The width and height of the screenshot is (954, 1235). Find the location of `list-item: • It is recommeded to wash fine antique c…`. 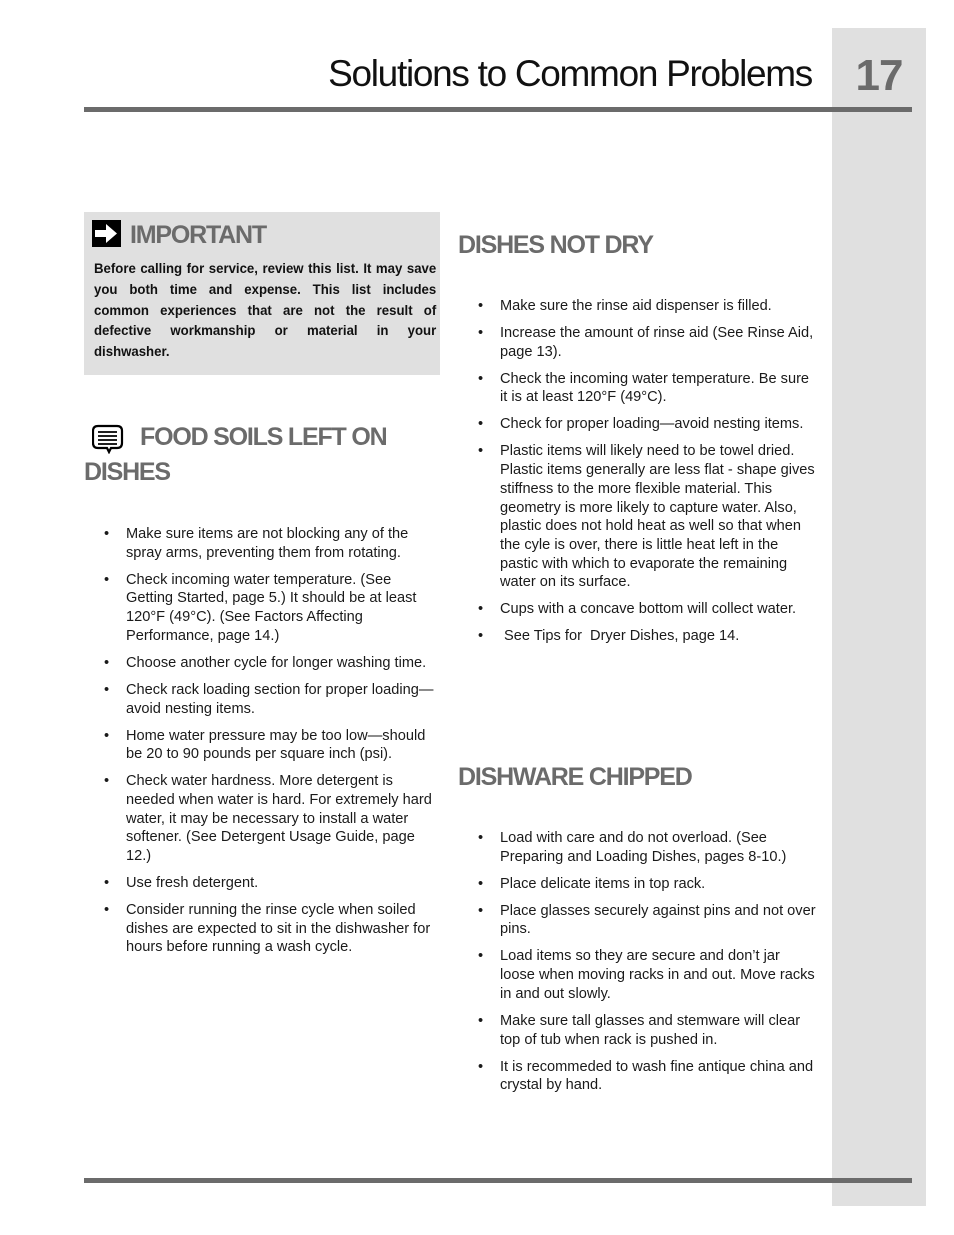

list-item: • It is recommeded to wash fine antique c… is located at coordinates (647, 1076).